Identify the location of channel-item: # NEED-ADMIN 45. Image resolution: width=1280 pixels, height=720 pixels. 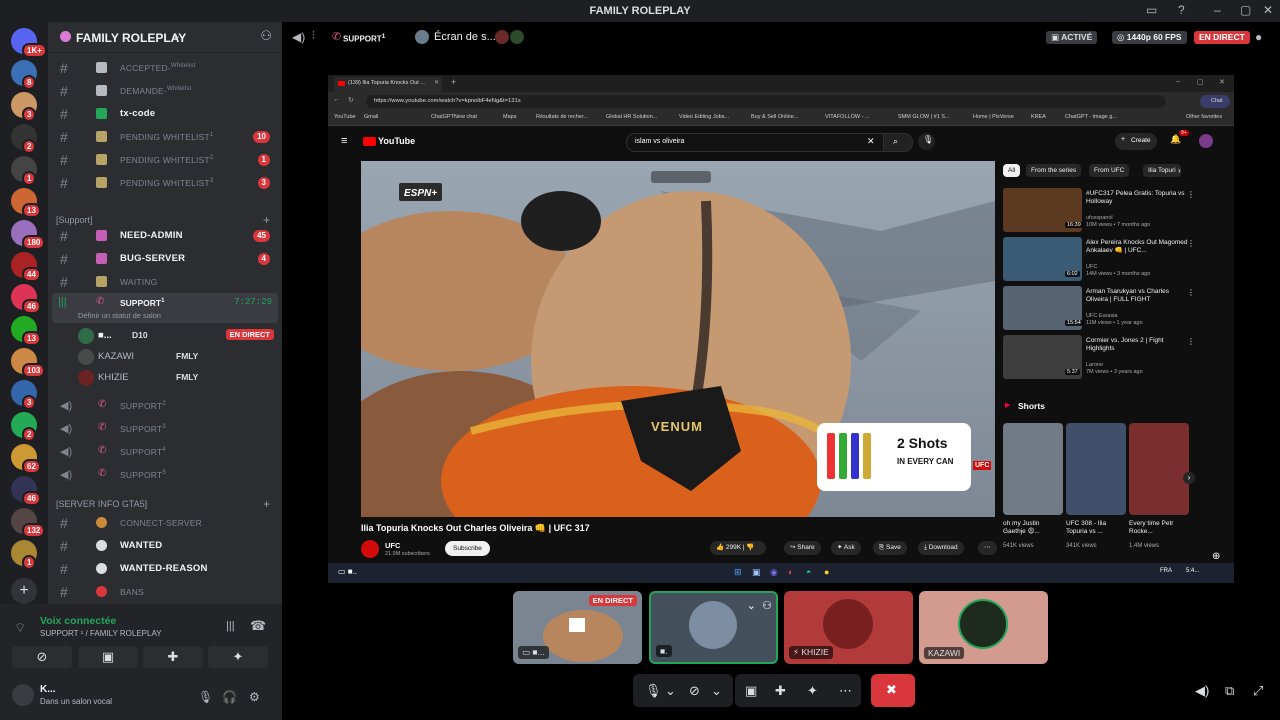
(165, 236).